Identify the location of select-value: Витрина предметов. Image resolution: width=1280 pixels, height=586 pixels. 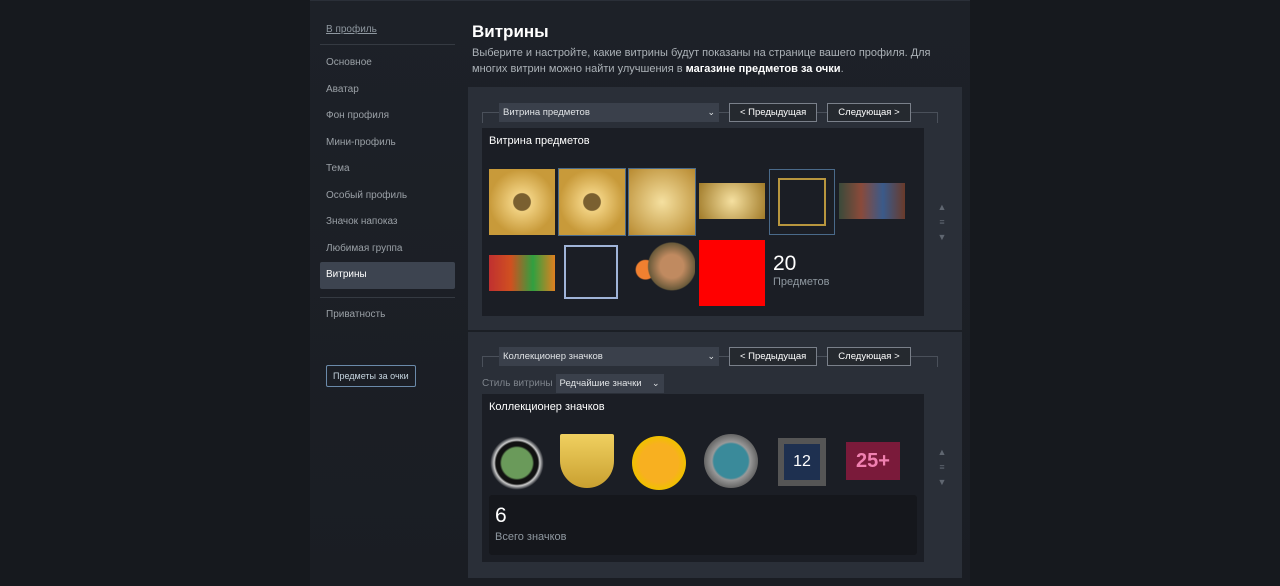
(546, 112).